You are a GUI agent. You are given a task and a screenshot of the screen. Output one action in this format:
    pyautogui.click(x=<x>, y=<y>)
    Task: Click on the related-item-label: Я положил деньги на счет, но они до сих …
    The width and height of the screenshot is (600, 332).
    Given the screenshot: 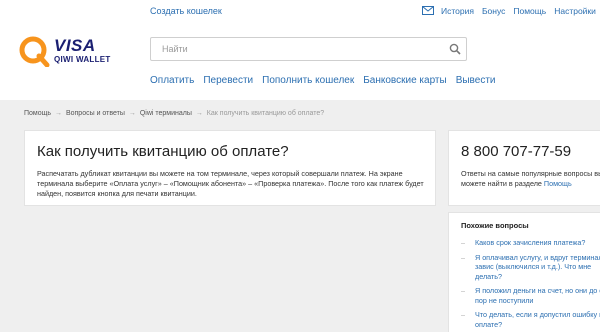 What is the action you would take?
    pyautogui.click(x=537, y=295)
    